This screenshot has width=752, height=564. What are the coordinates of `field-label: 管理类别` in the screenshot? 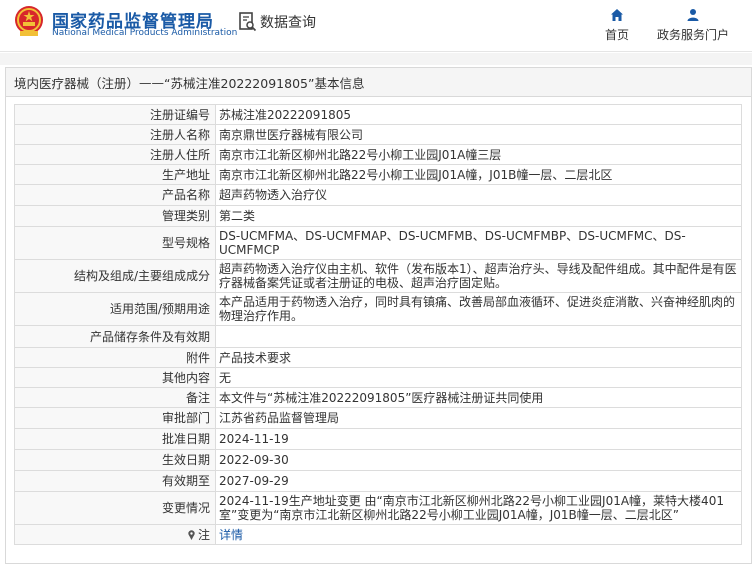 It's located at (115, 216).